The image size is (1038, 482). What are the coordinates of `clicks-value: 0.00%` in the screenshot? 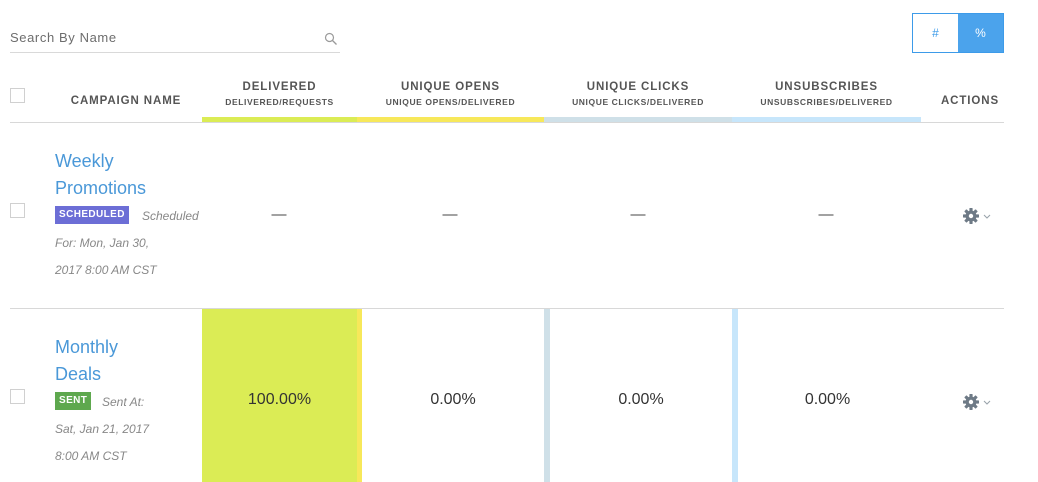 It's located at (641, 399).